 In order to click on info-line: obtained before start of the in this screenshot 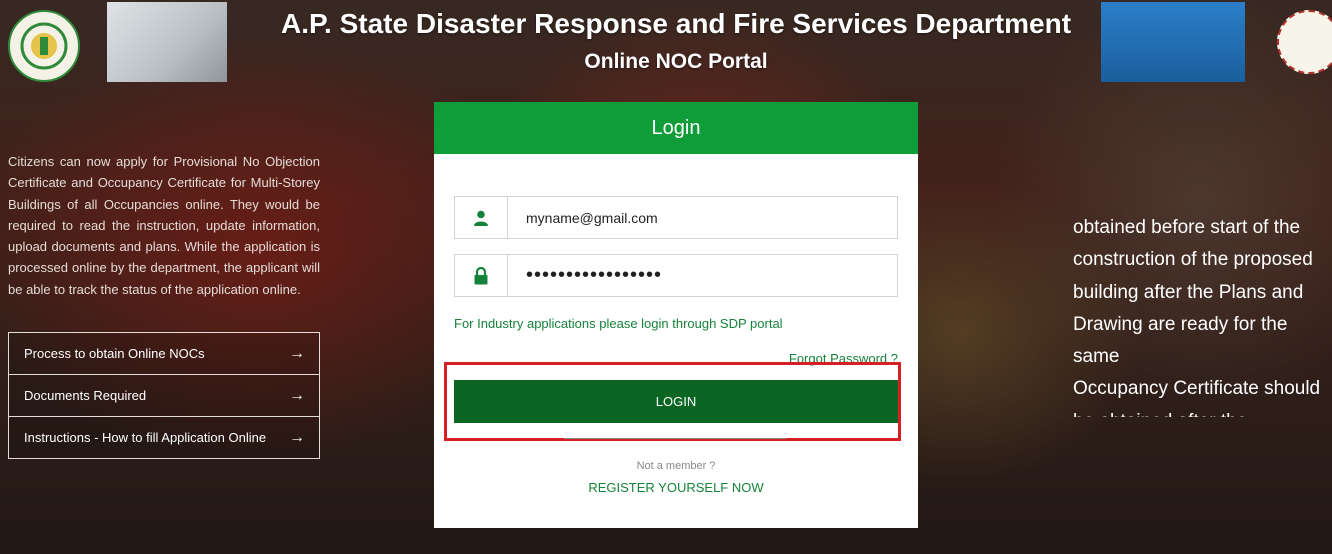, I will do `click(1187, 227)`.